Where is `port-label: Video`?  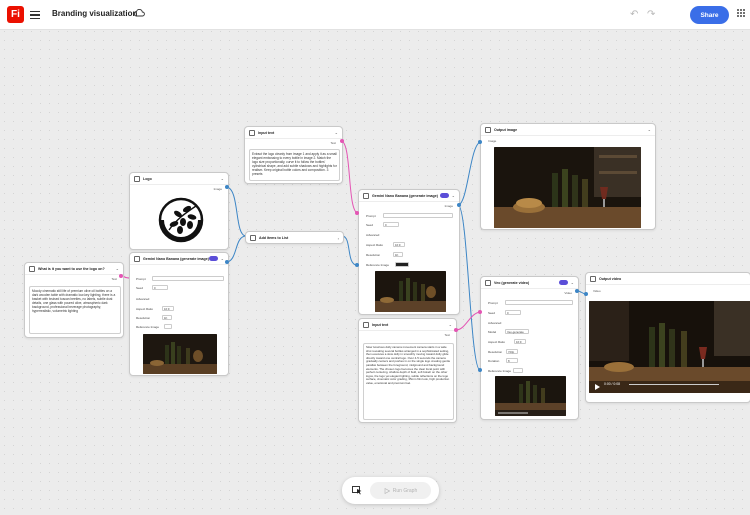
port-label: Video is located at coordinates (568, 293).